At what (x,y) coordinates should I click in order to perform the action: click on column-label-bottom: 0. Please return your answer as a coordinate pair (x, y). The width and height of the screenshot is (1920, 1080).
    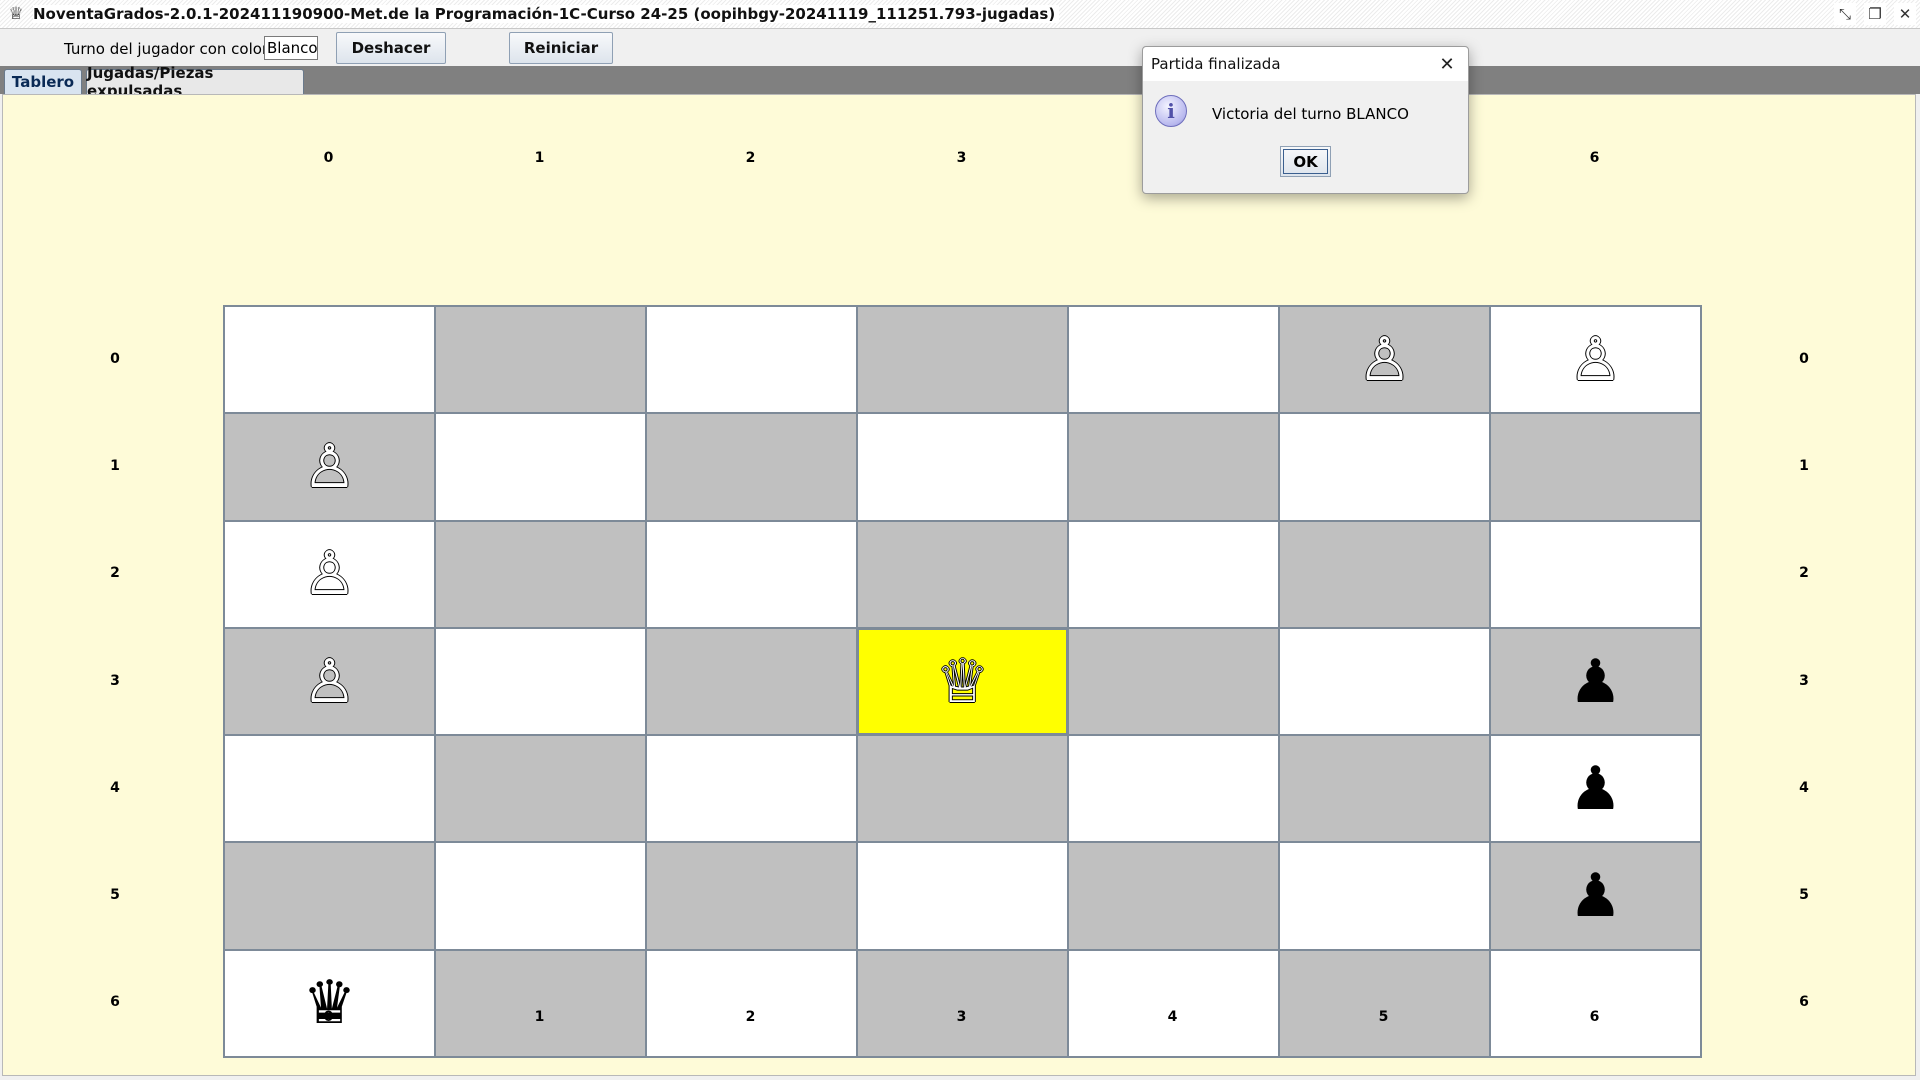
    Looking at the image, I should click on (328, 1017).